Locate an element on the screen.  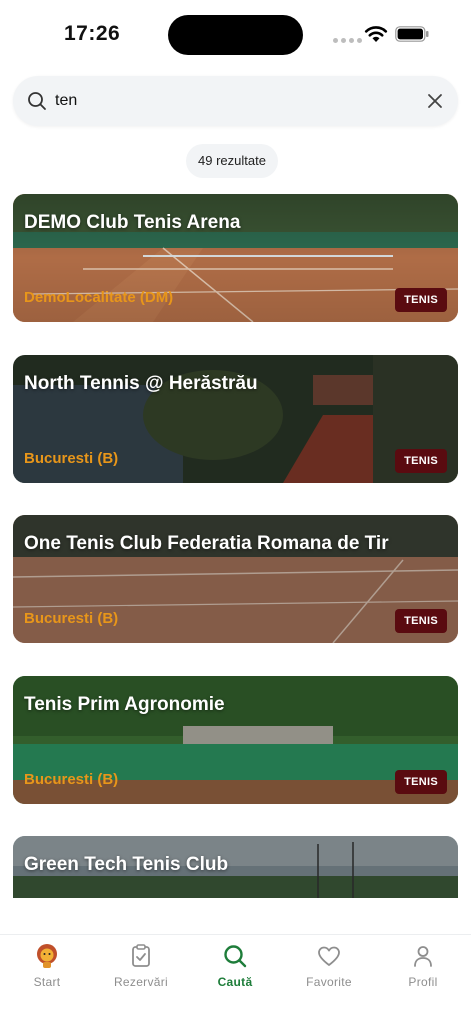
nav-label: Start is located at coordinates (47, 982).